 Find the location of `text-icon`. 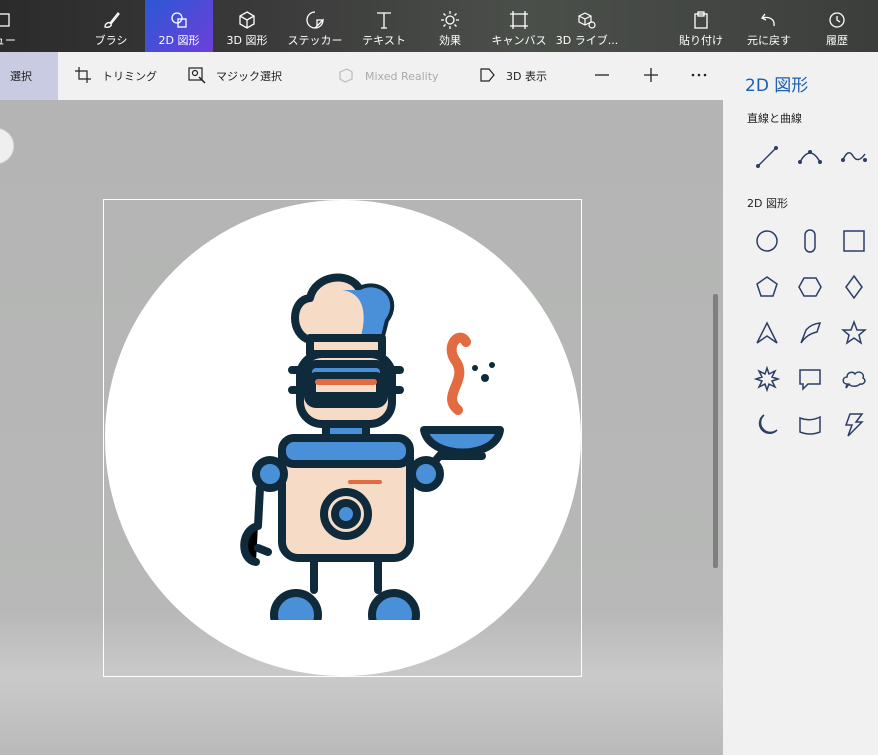

text-icon is located at coordinates (384, 20).